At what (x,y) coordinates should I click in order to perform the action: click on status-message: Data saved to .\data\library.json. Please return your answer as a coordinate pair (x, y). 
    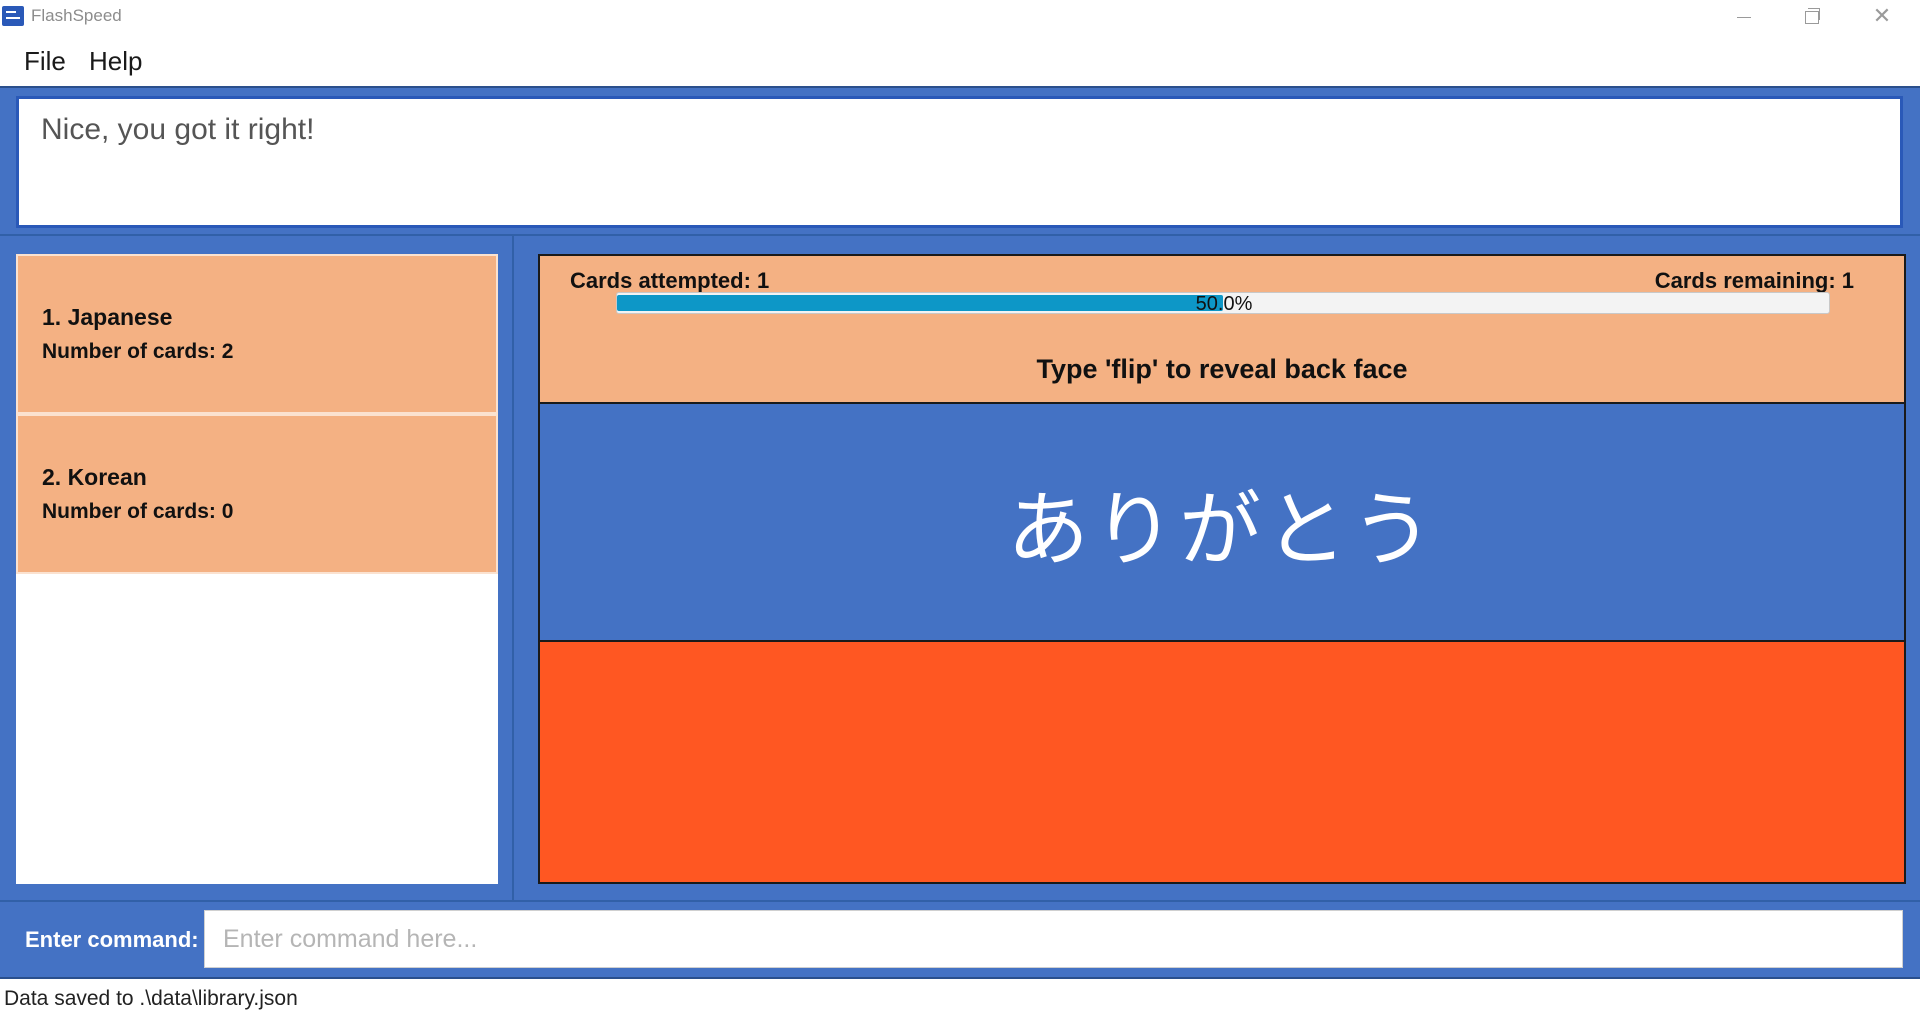
    Looking at the image, I should click on (151, 998).